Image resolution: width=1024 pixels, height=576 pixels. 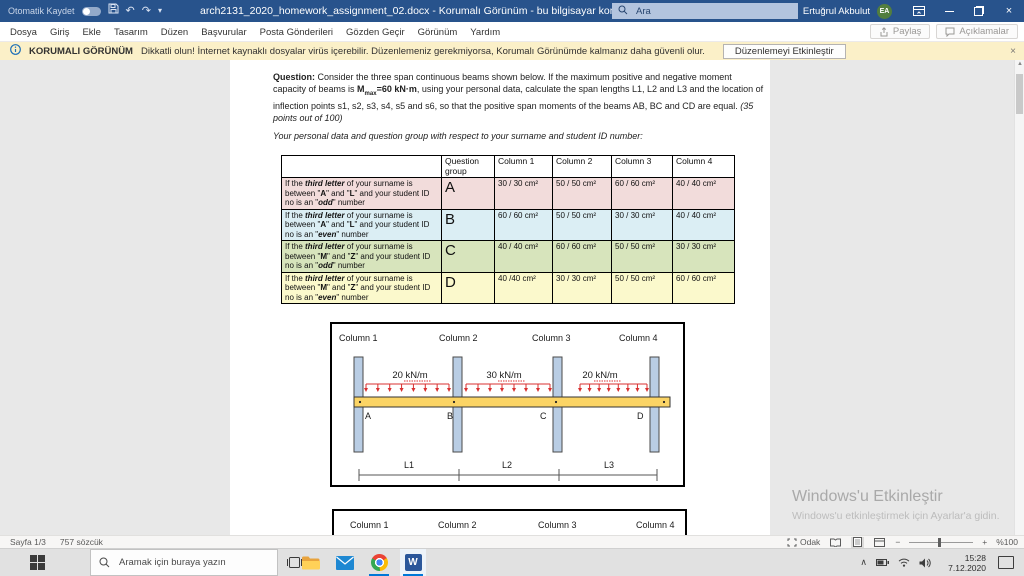 What do you see at coordinates (223, 32) in the screenshot?
I see `tab-basvurular: Başvurular` at bounding box center [223, 32].